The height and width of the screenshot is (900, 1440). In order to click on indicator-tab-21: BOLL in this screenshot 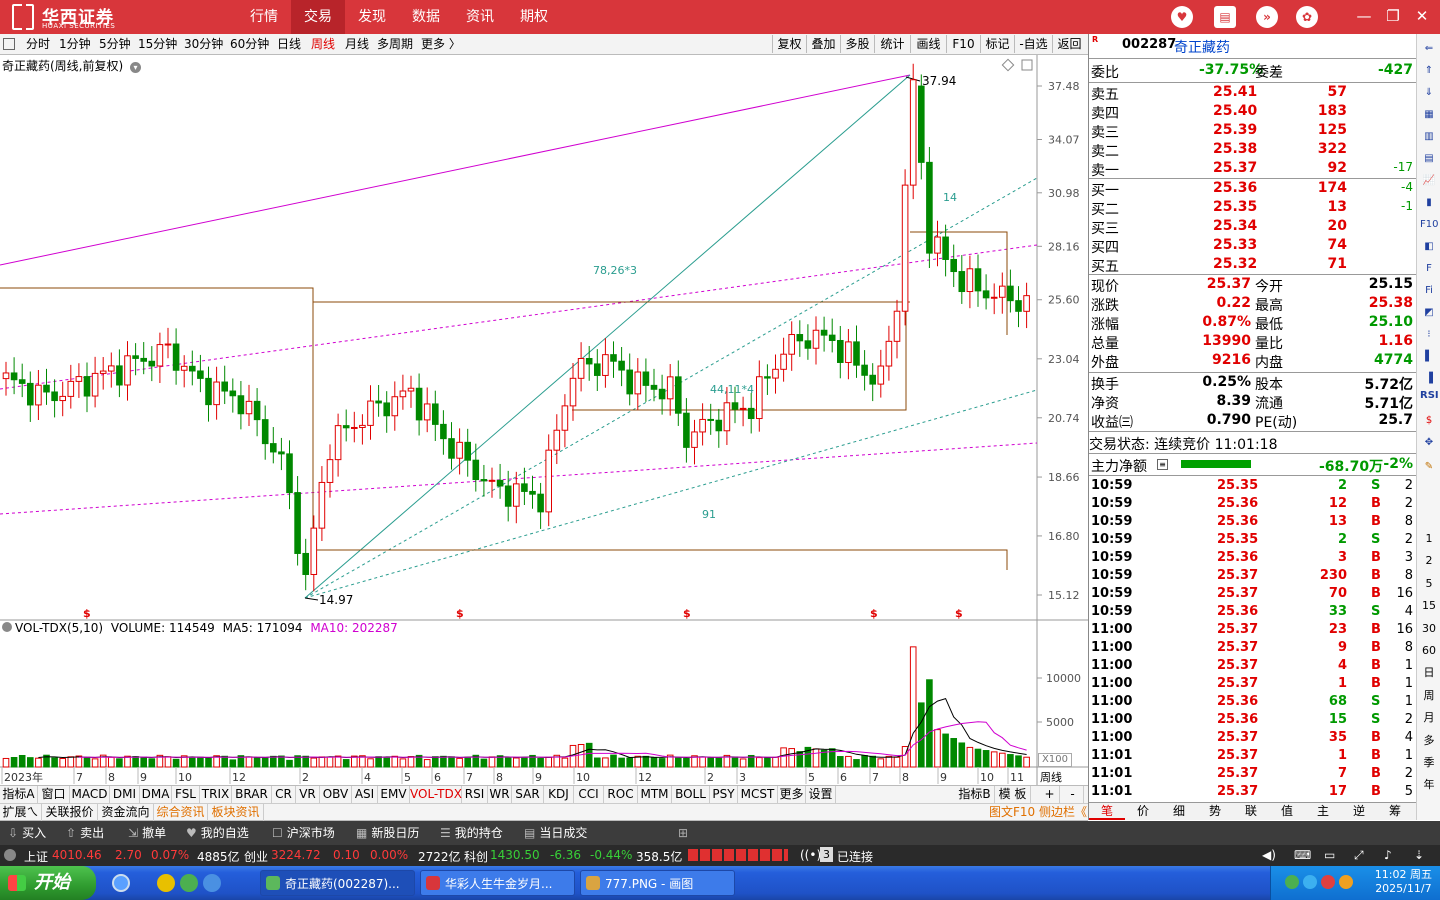, I will do `click(691, 794)`.